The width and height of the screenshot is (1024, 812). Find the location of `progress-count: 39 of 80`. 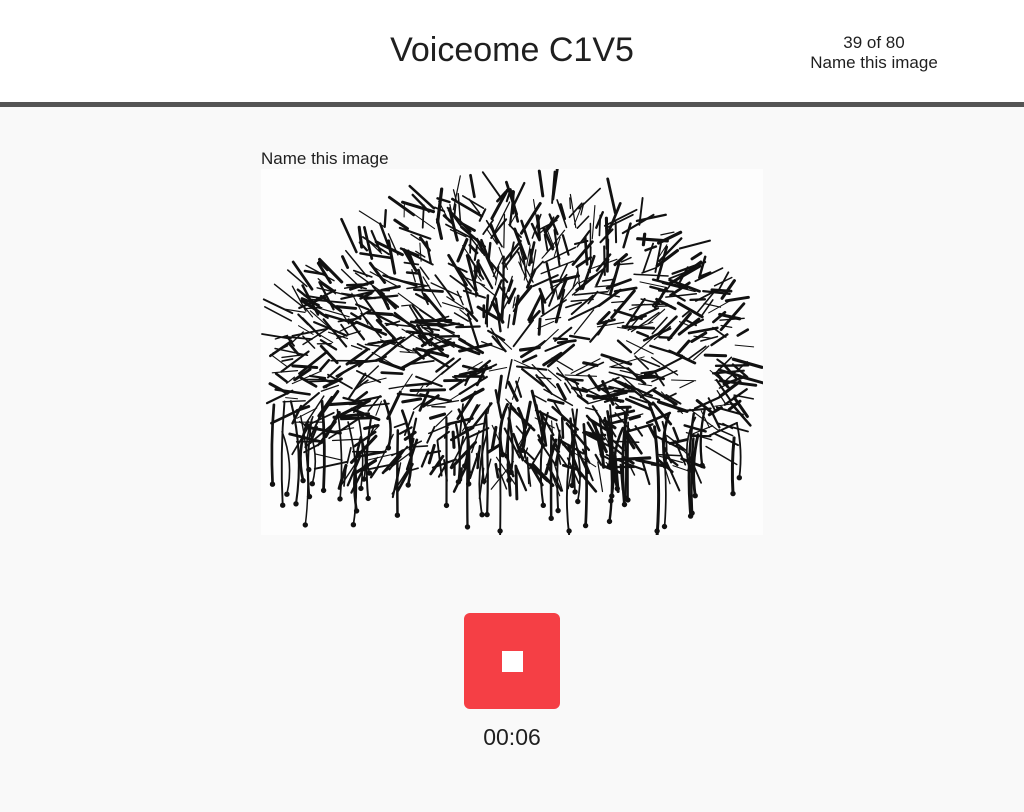

progress-count: 39 of 80 is located at coordinates (874, 42).